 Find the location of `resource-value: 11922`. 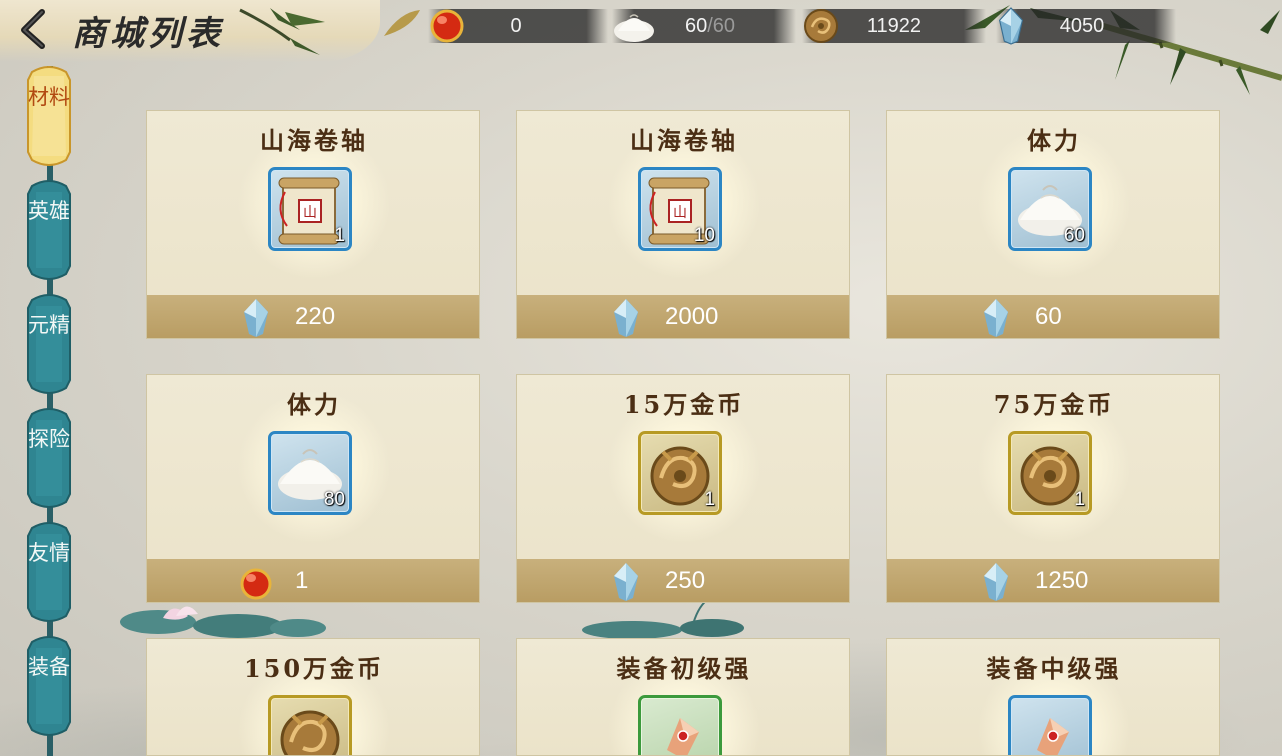

resource-value: 11922 is located at coordinates (894, 26).